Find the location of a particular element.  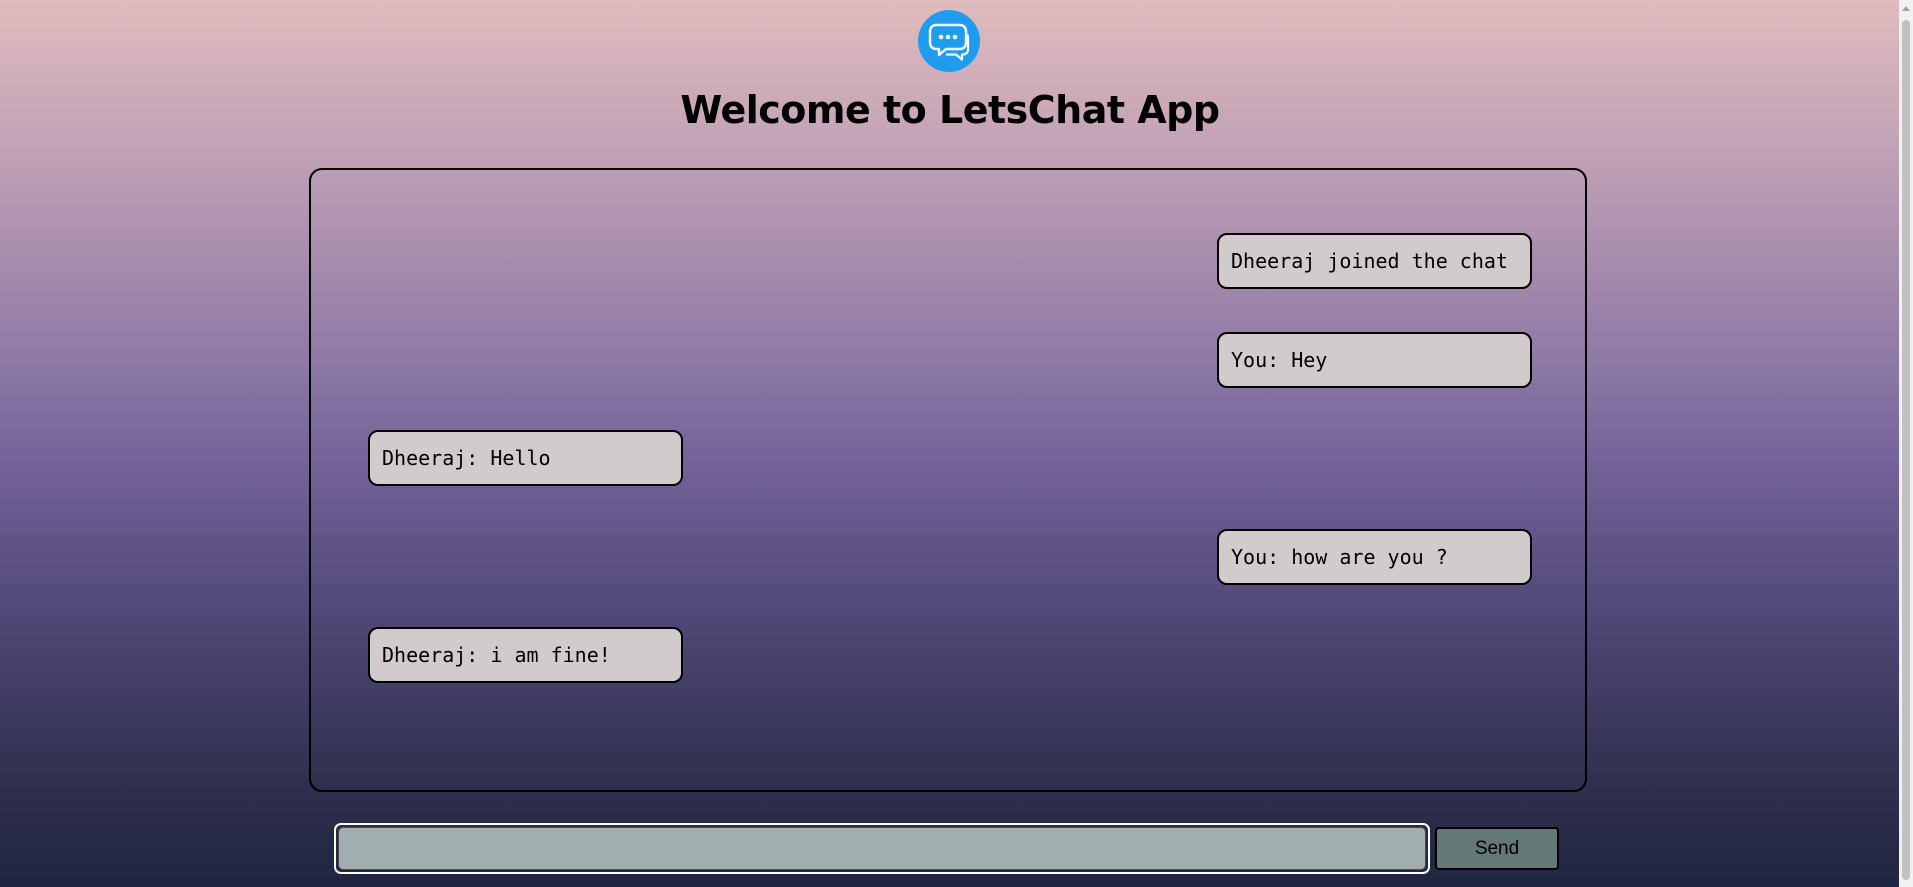

scroll-up-arrow-icon is located at coordinates (1906, 8).